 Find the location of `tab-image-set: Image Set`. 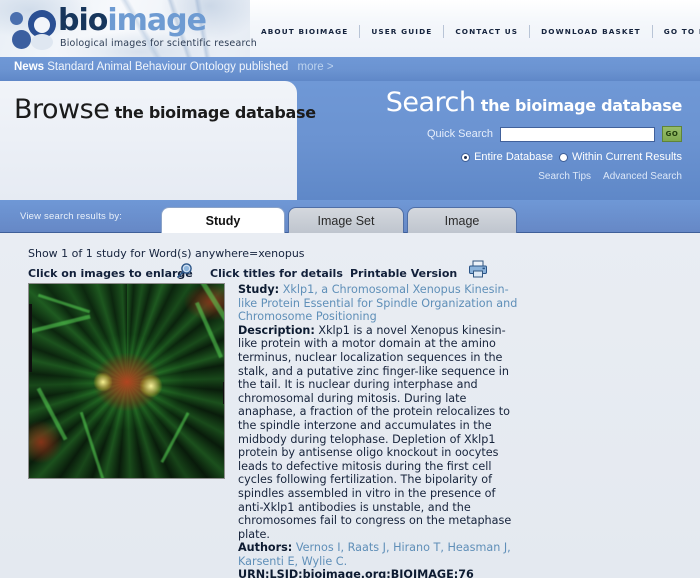

tab-image-set: Image Set is located at coordinates (346, 220).